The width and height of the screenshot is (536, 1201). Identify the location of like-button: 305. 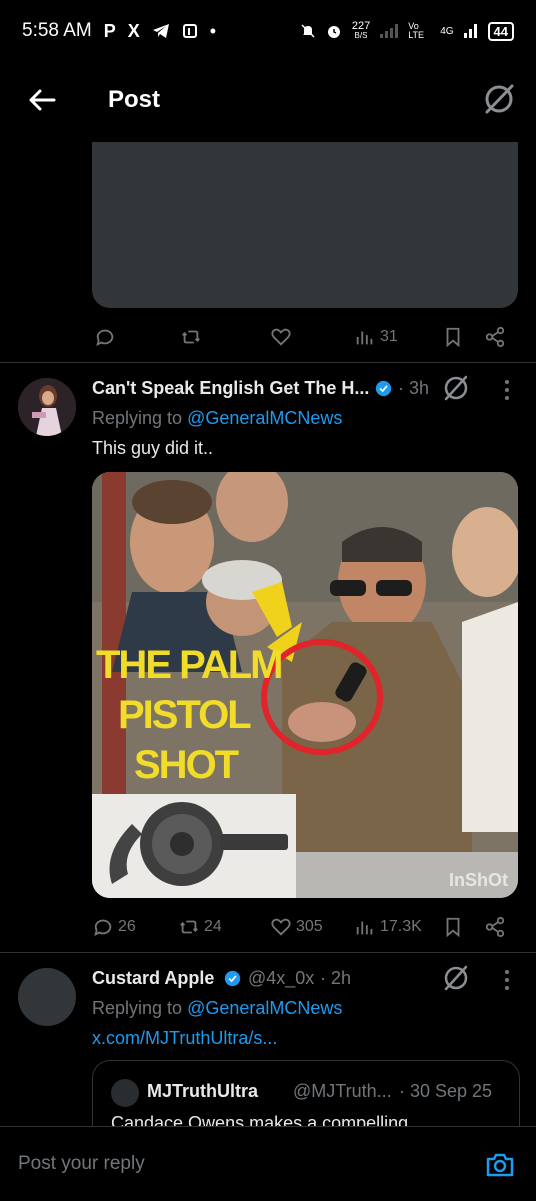
(296, 927).